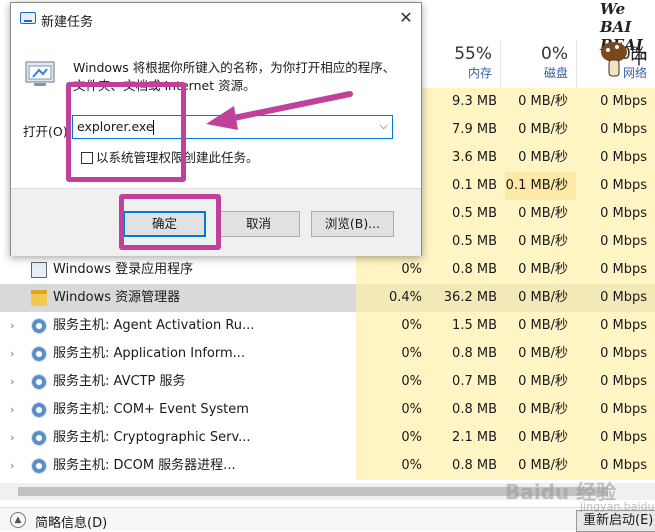 The width and height of the screenshot is (655, 532). Describe the element at coordinates (473, 54) in the screenshot. I see `memory-percent: 55%` at that location.